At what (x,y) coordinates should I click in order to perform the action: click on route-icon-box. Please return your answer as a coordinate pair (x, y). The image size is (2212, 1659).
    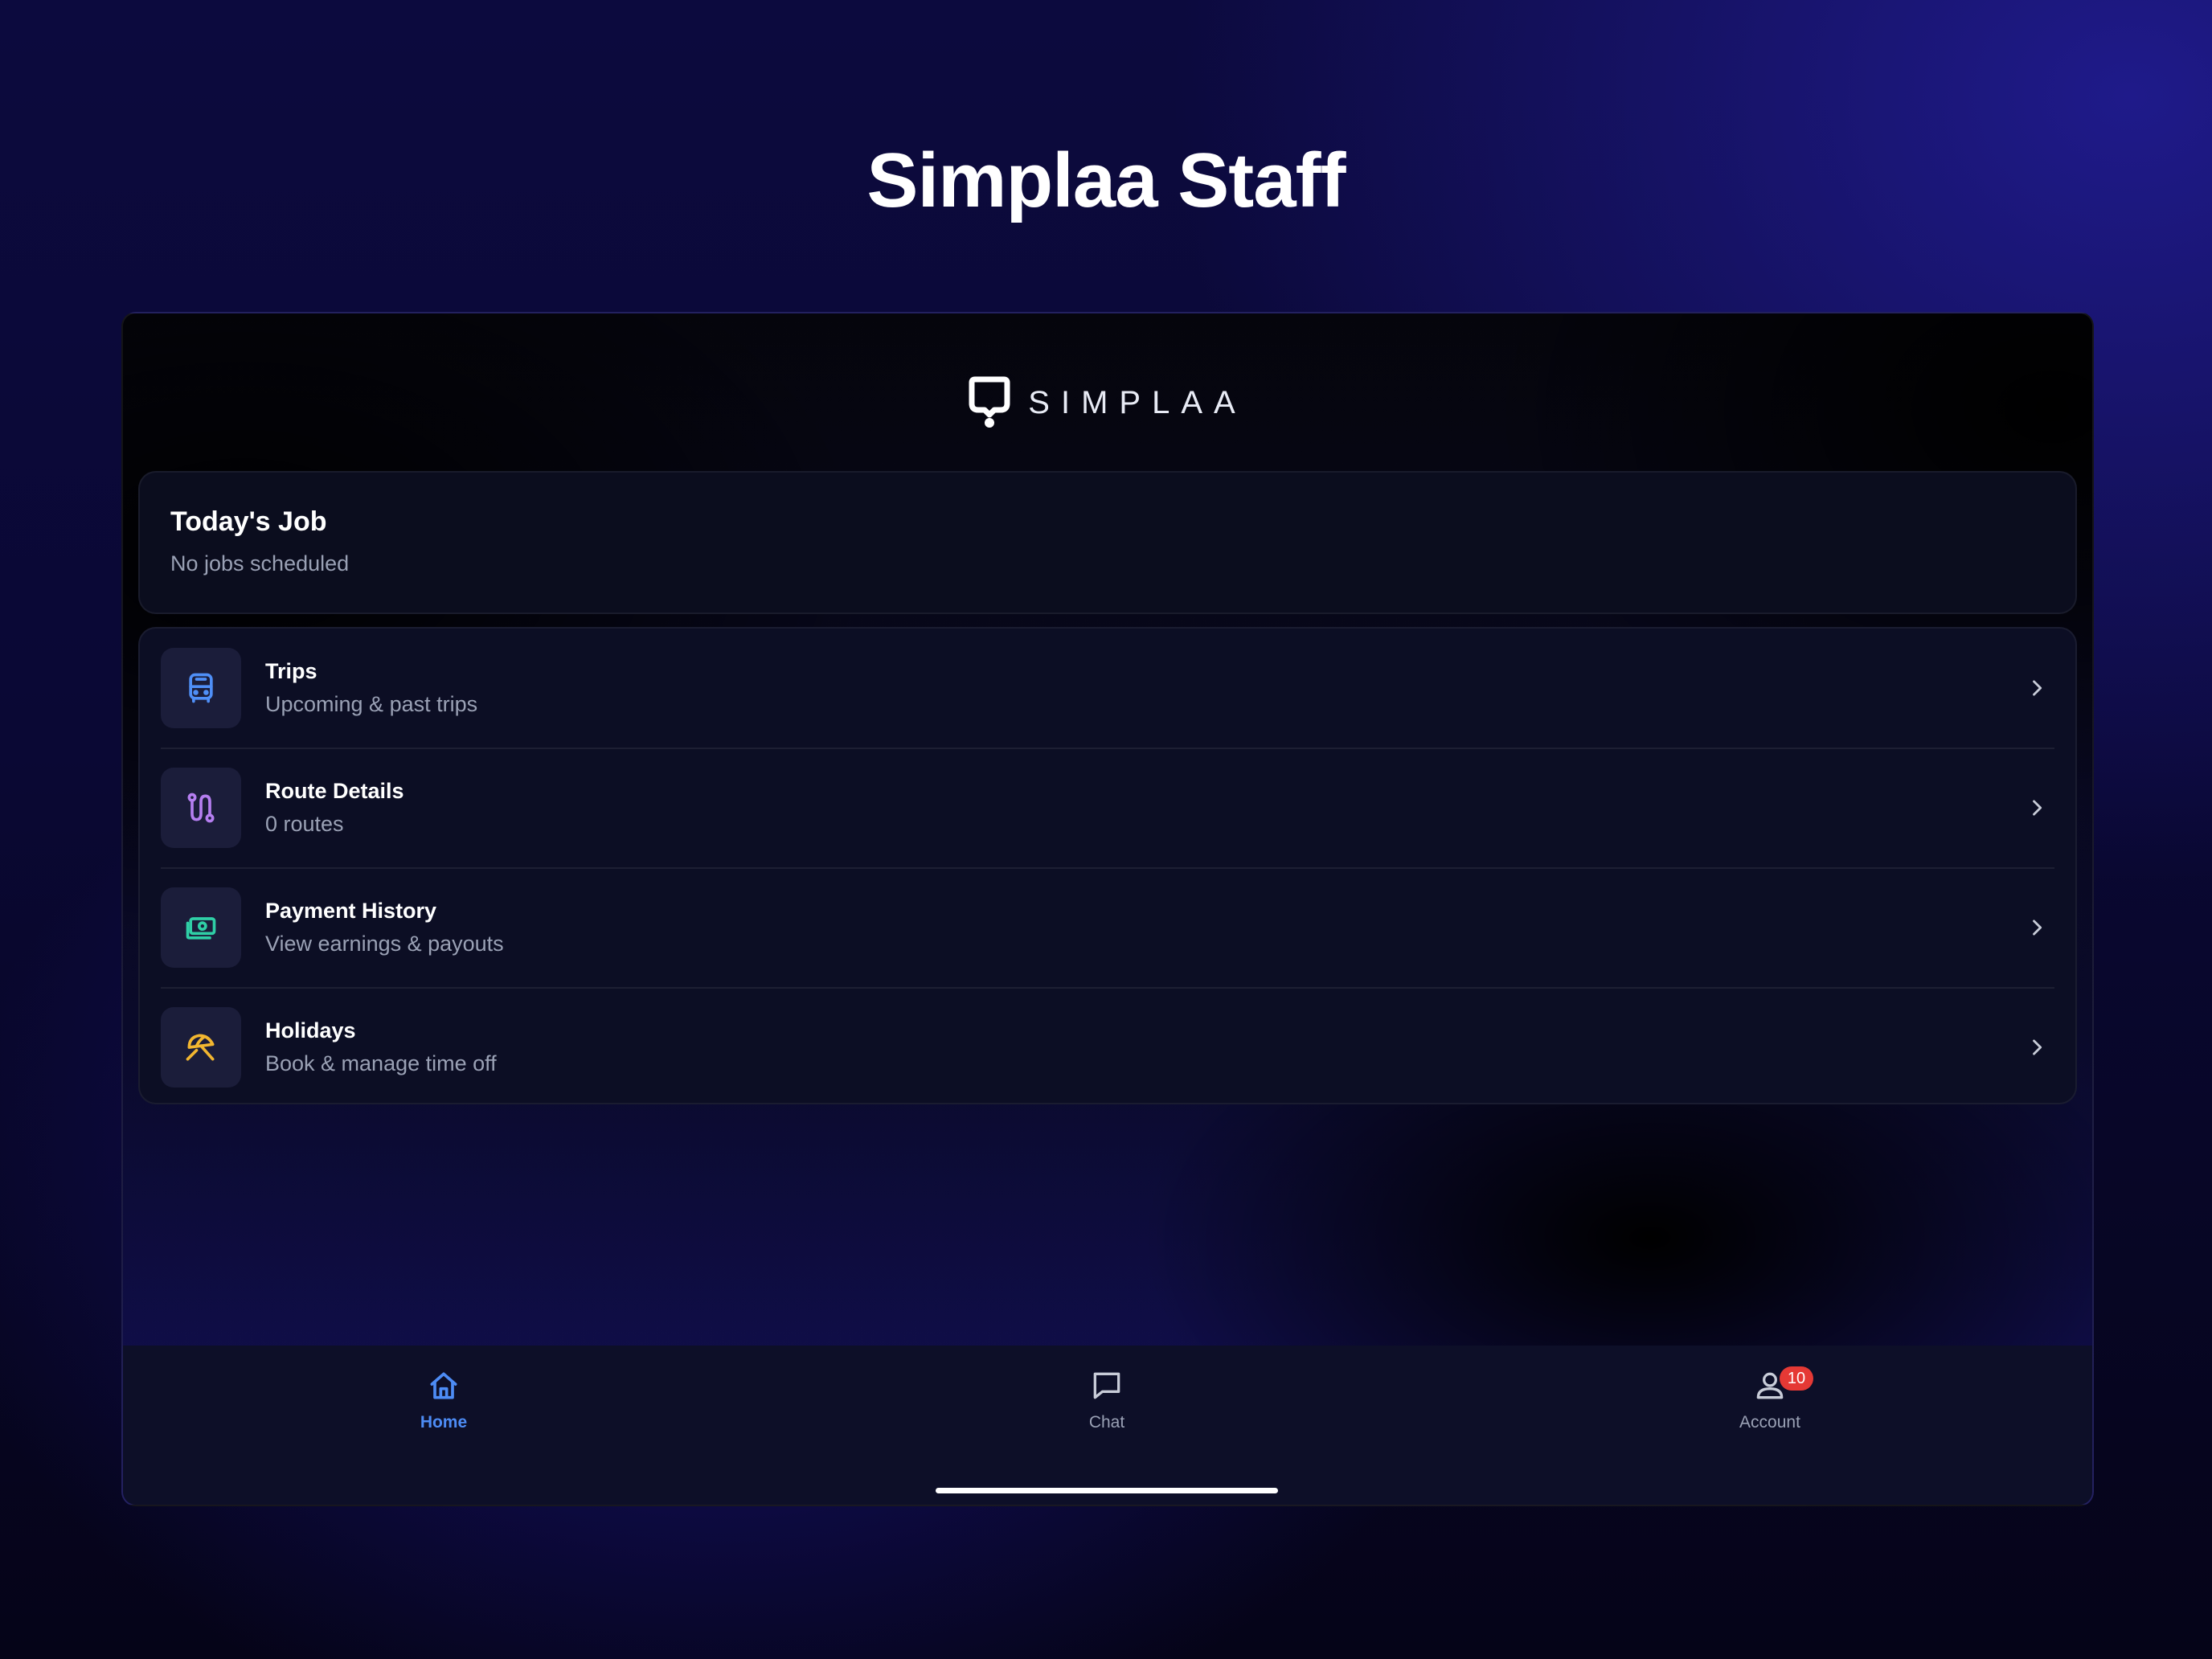
    Looking at the image, I should click on (201, 808).